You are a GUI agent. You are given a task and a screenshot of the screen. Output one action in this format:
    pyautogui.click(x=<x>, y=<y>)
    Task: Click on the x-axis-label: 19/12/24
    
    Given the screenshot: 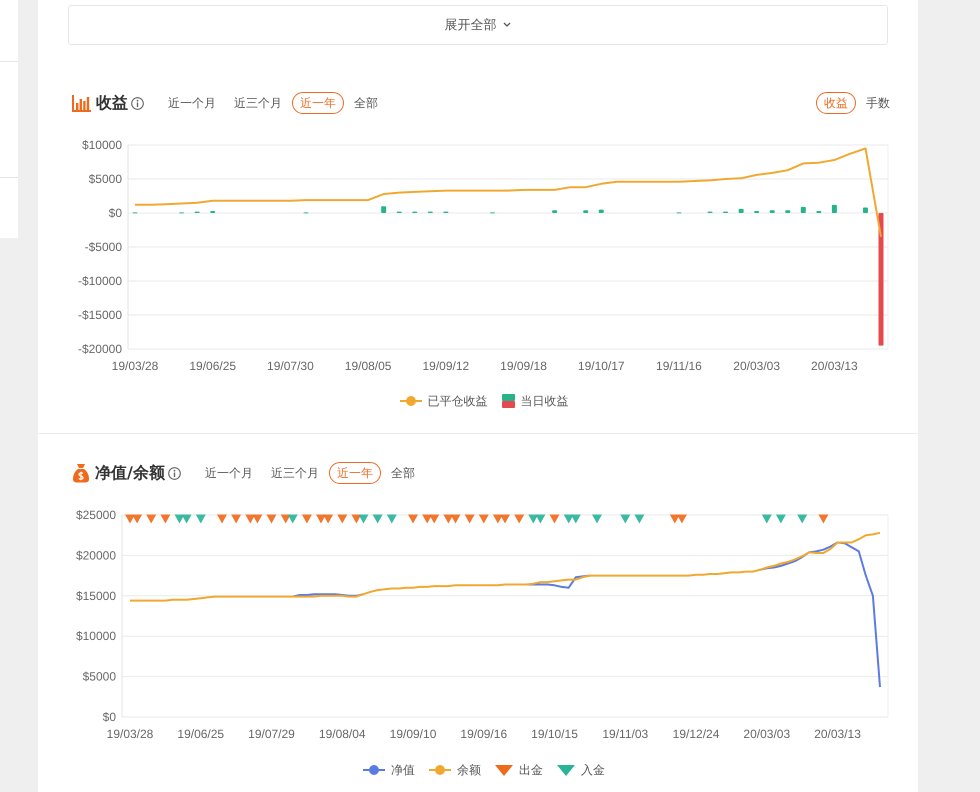 What is the action you would take?
    pyautogui.click(x=696, y=734)
    